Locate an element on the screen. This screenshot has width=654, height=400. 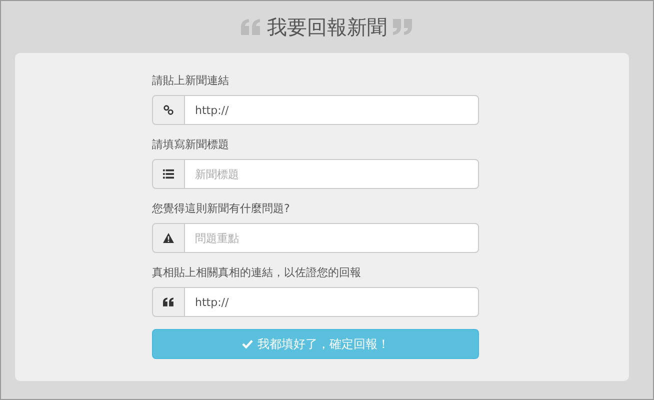
checkmark-icon is located at coordinates (247, 344).